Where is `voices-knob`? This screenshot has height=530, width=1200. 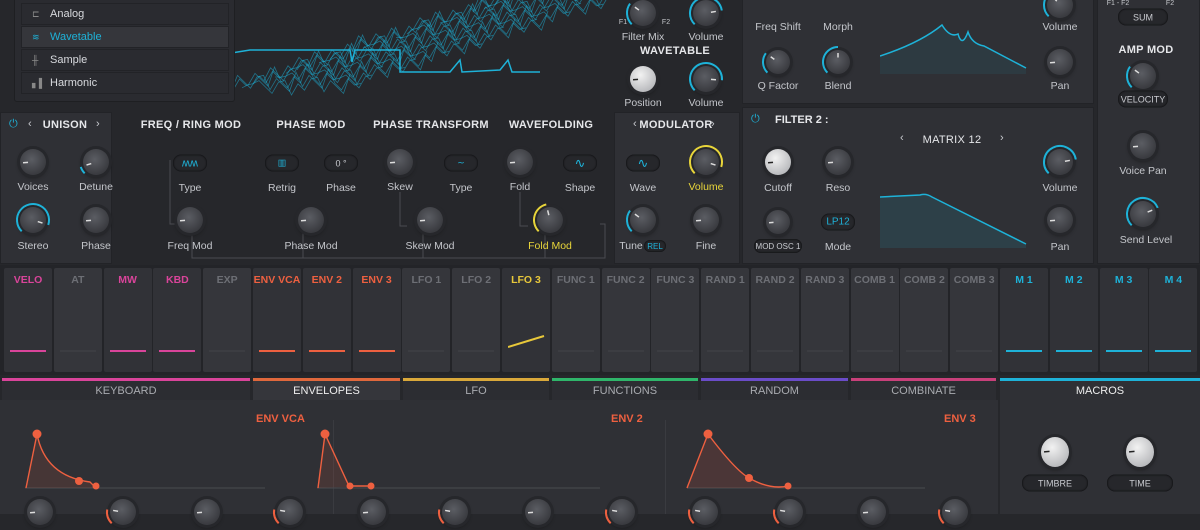
voices-knob is located at coordinates (33, 162).